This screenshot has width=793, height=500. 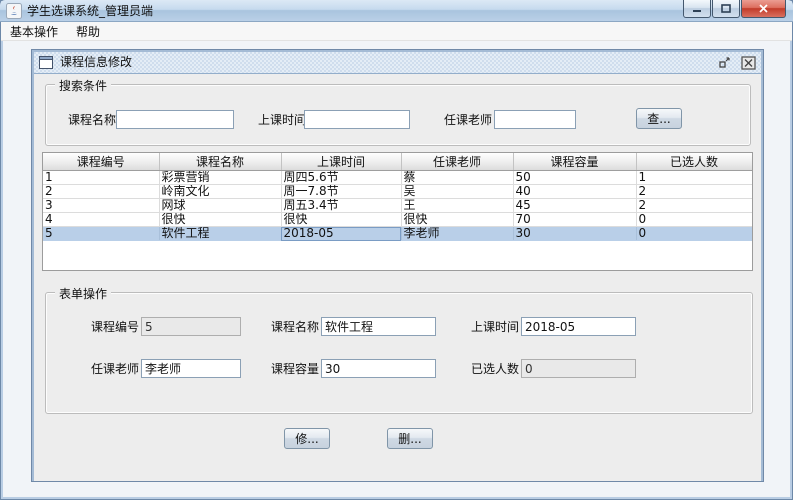 What do you see at coordinates (457, 233) in the screenshot?
I see `table-cell: 李老师` at bounding box center [457, 233].